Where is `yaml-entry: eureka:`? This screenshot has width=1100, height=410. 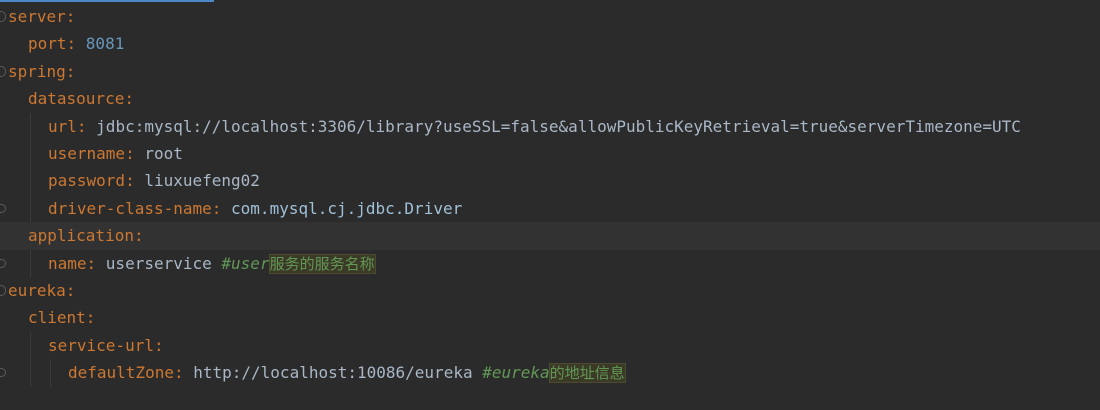 yaml-entry: eureka: is located at coordinates (41, 290).